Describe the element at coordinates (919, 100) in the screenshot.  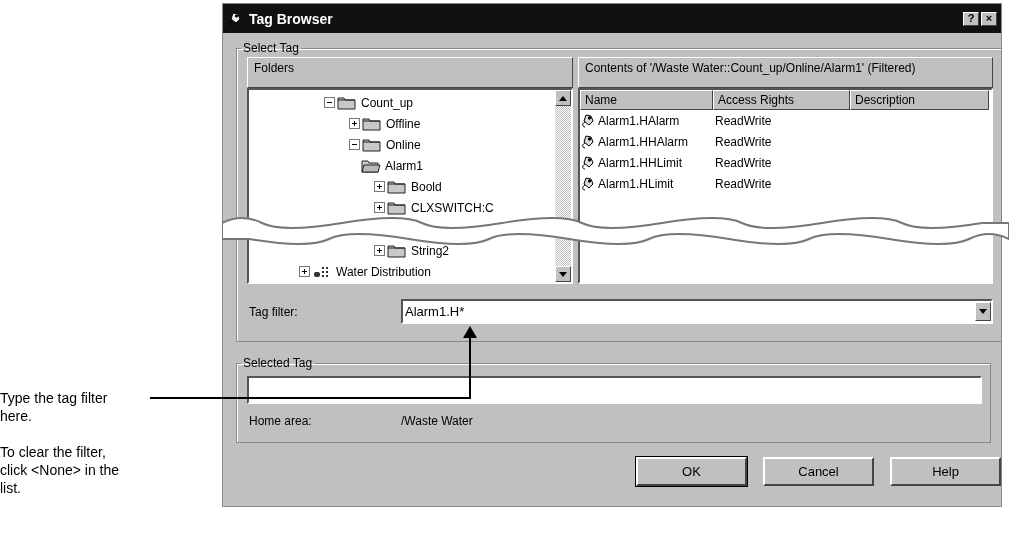
I see `column-header: Description` at that location.